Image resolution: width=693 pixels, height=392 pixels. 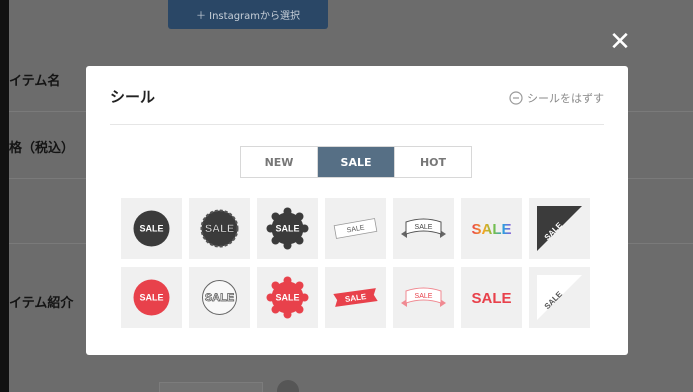 I want to click on minus-circle-icon, so click(x=516, y=98).